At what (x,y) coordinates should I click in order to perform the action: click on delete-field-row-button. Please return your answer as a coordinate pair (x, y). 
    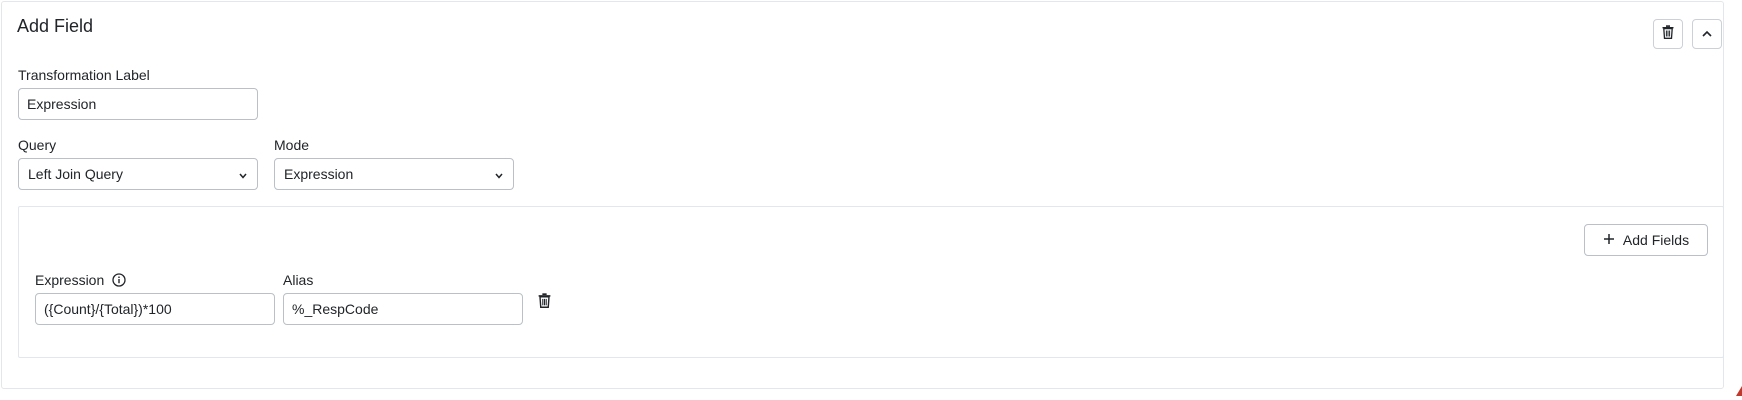
    Looking at the image, I should click on (544, 303).